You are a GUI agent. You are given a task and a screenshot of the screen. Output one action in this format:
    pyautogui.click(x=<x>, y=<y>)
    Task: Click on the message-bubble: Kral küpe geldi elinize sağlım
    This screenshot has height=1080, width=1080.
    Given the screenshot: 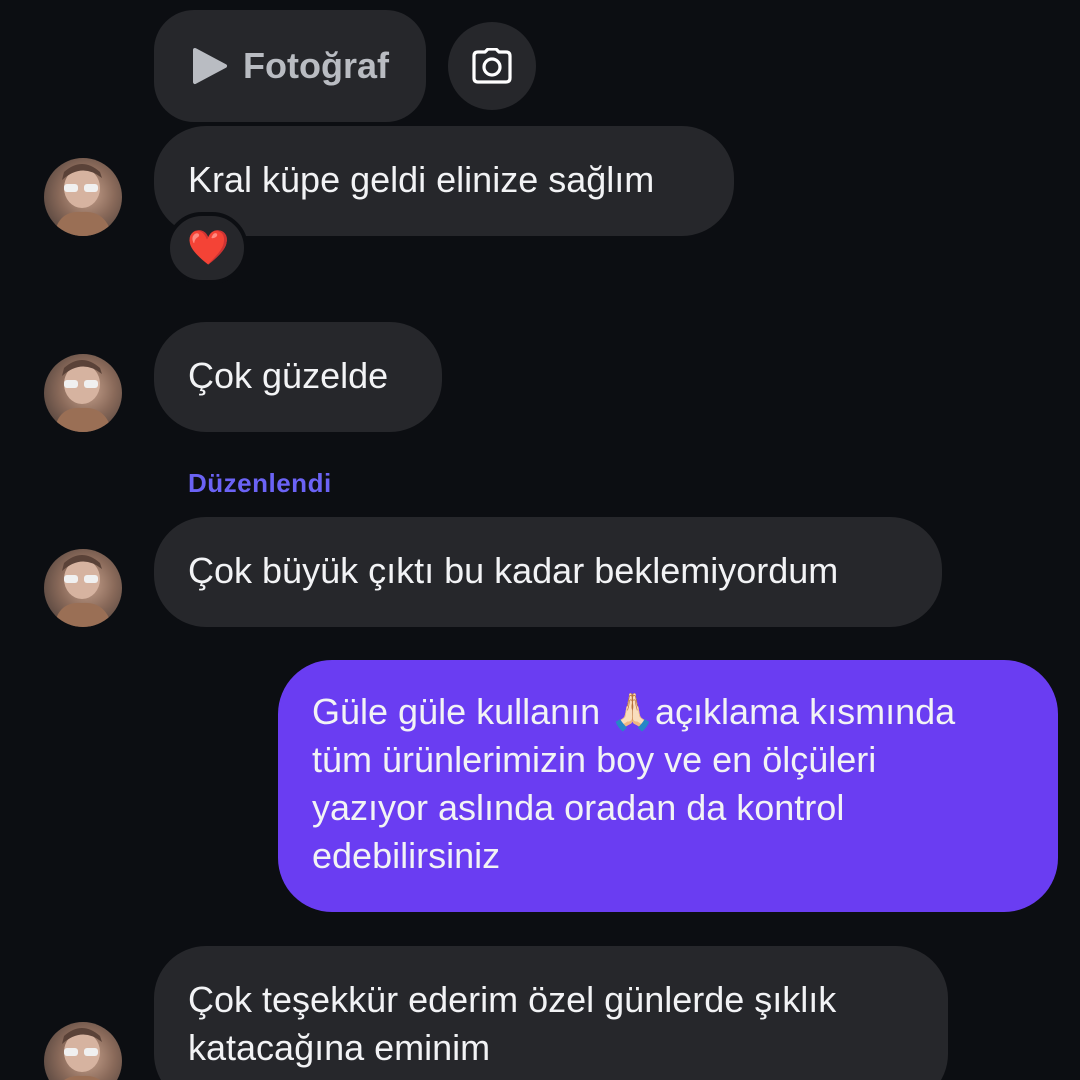 What is the action you would take?
    pyautogui.click(x=444, y=181)
    